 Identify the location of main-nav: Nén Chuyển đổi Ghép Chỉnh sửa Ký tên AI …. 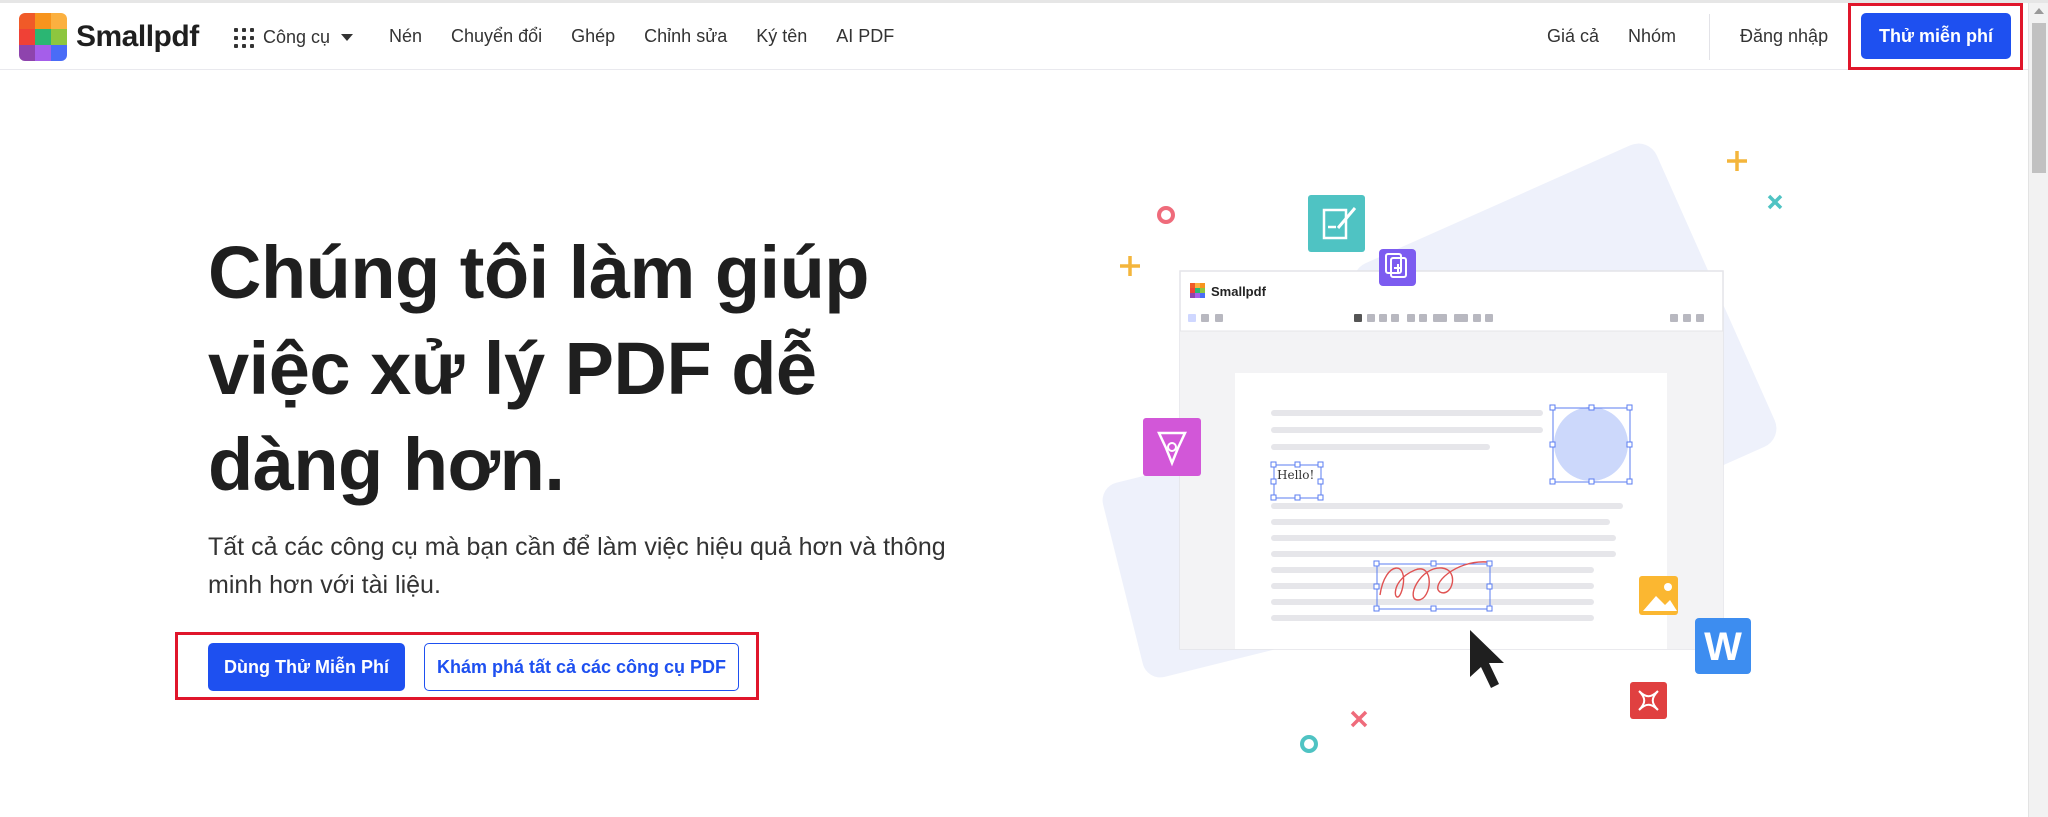
(641, 36).